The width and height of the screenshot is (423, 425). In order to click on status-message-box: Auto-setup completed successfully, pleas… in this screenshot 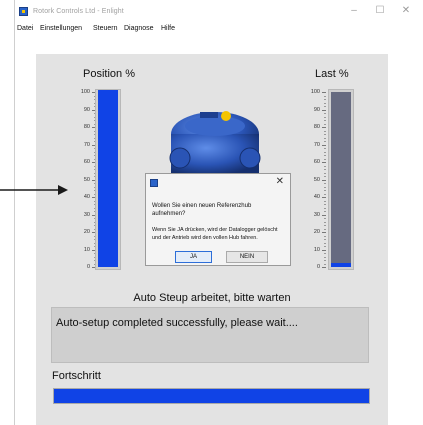, I will do `click(210, 335)`.